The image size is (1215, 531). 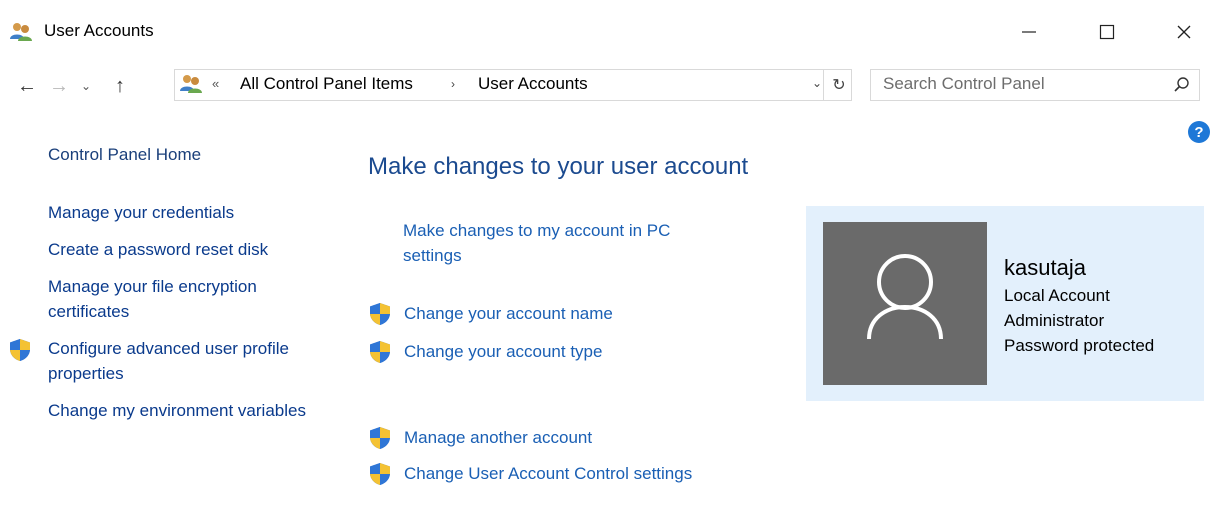 I want to click on sidebar-item-manage-credentials: Manage your credentials, so click(x=178, y=212).